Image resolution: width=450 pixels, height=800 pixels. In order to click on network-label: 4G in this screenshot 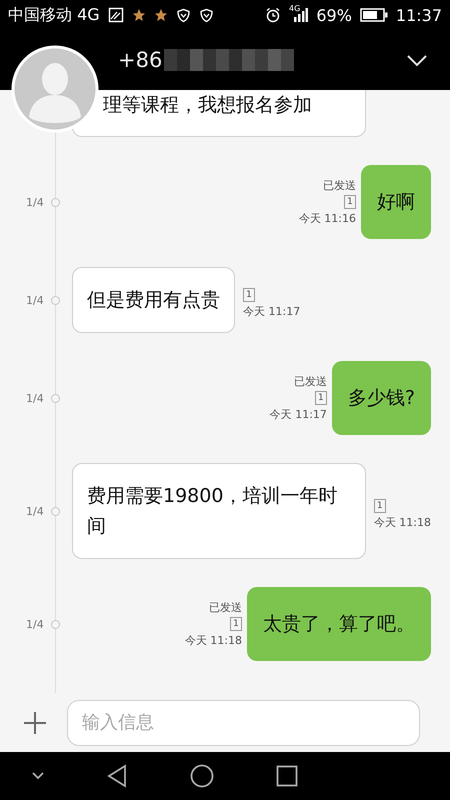, I will do `click(294, 8)`.